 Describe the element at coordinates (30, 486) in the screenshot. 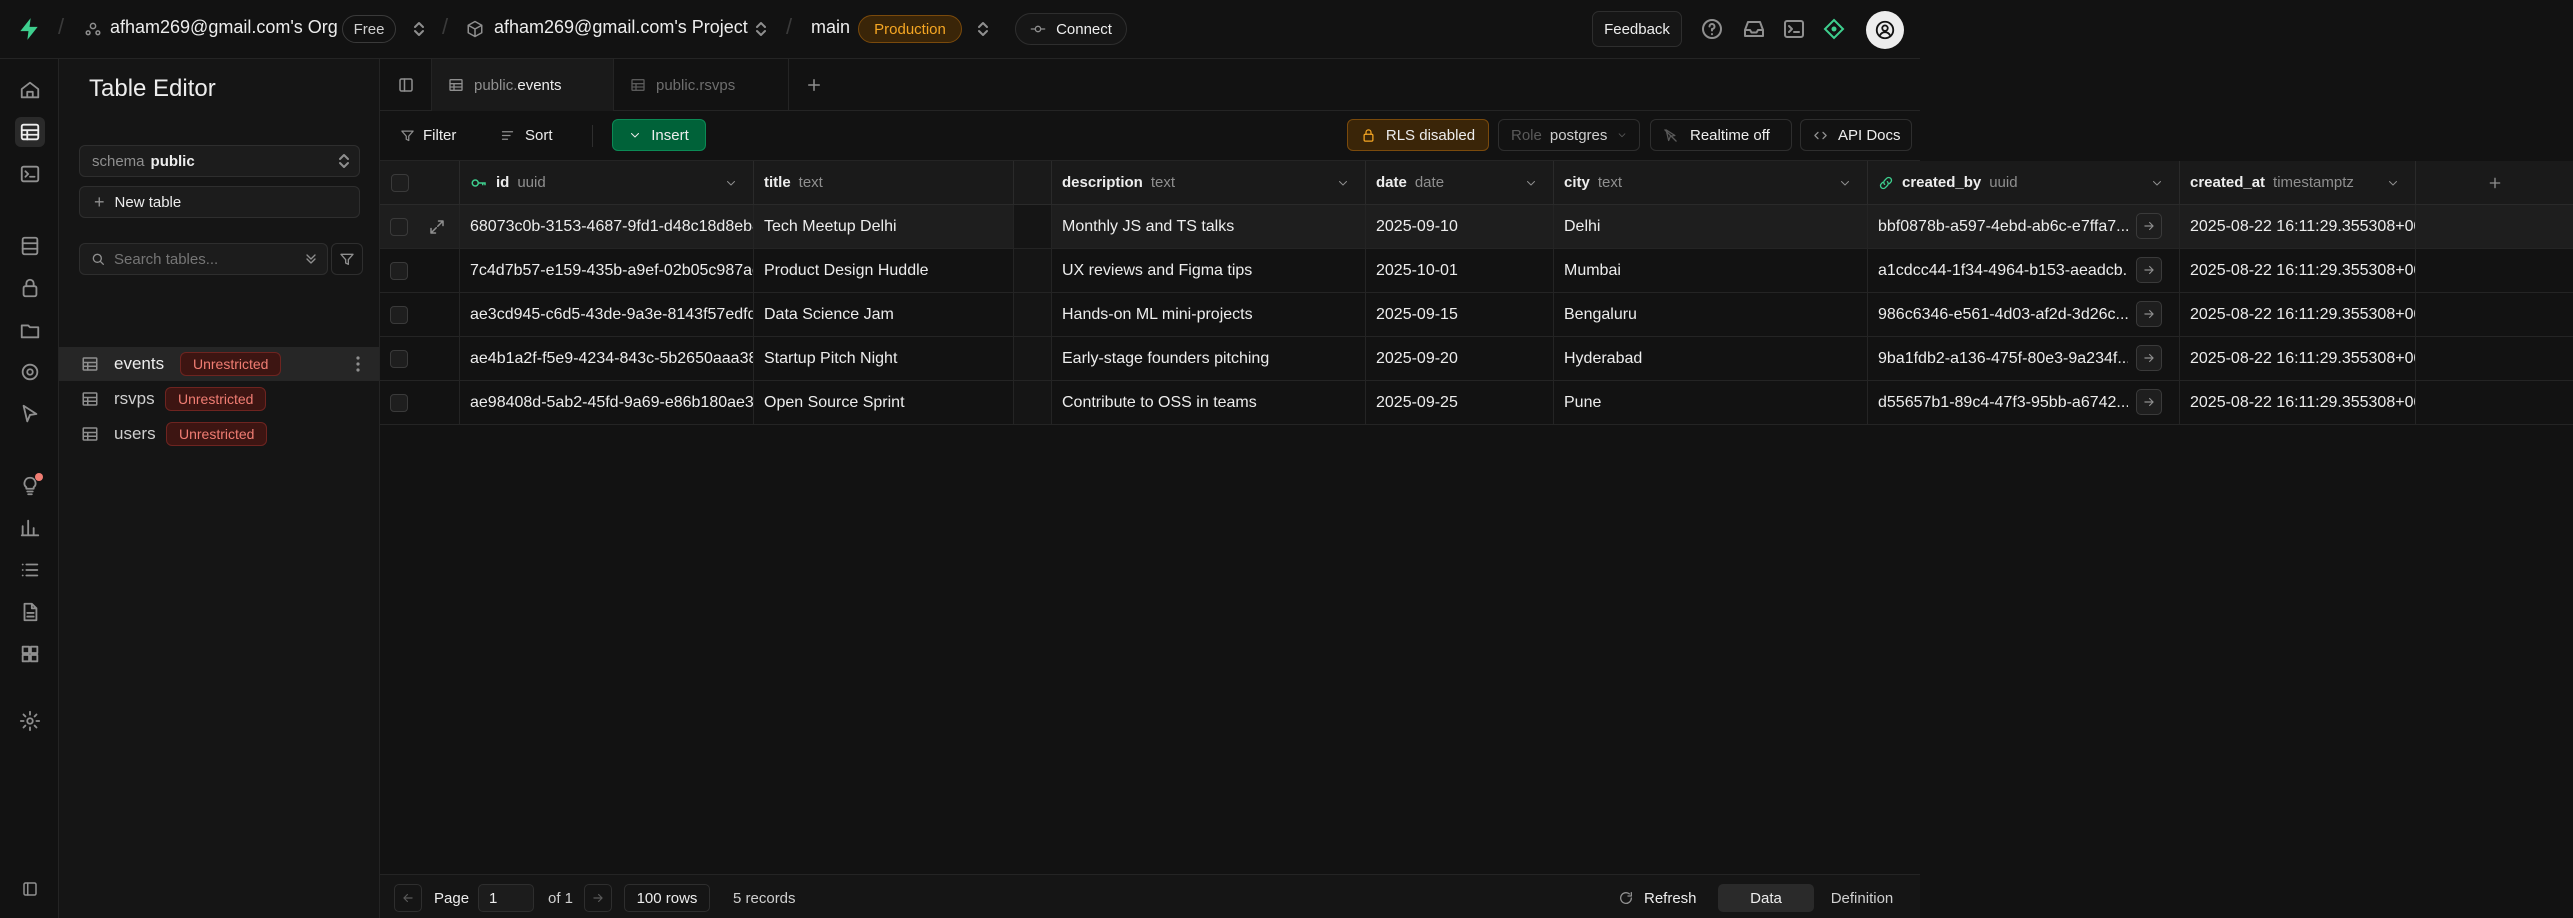

I see `advisors-lightbulb-icon` at that location.